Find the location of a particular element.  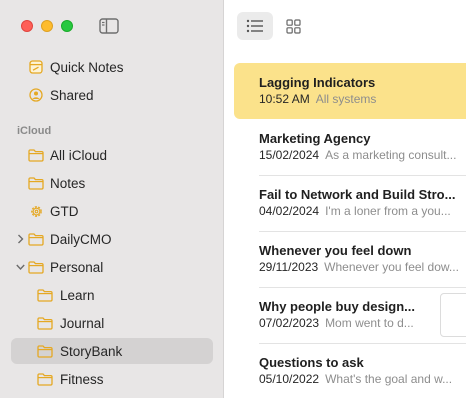

grid-view-icon is located at coordinates (293, 26).